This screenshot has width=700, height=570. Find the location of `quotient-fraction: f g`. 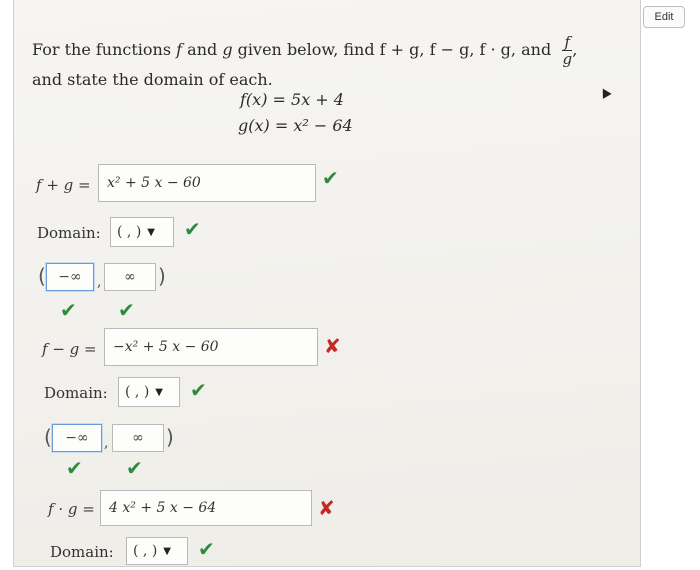

quotient-fraction: f g is located at coordinates (567, 50).